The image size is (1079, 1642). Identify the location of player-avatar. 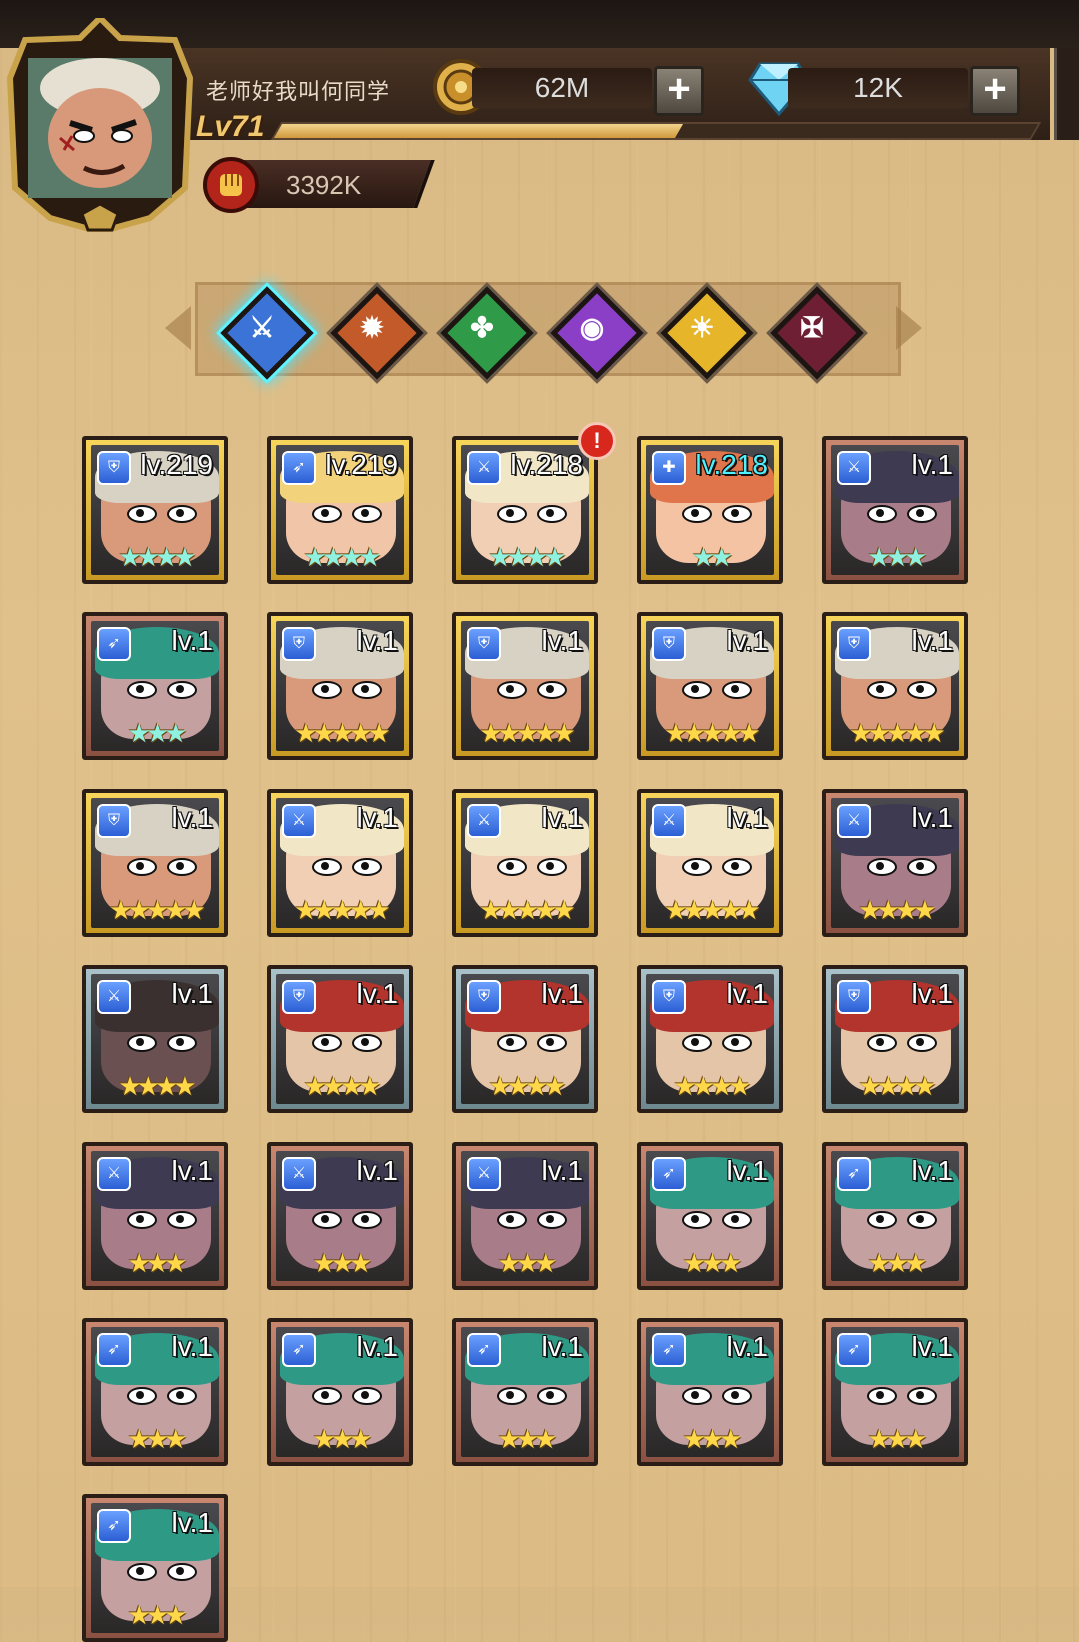
(100, 124).